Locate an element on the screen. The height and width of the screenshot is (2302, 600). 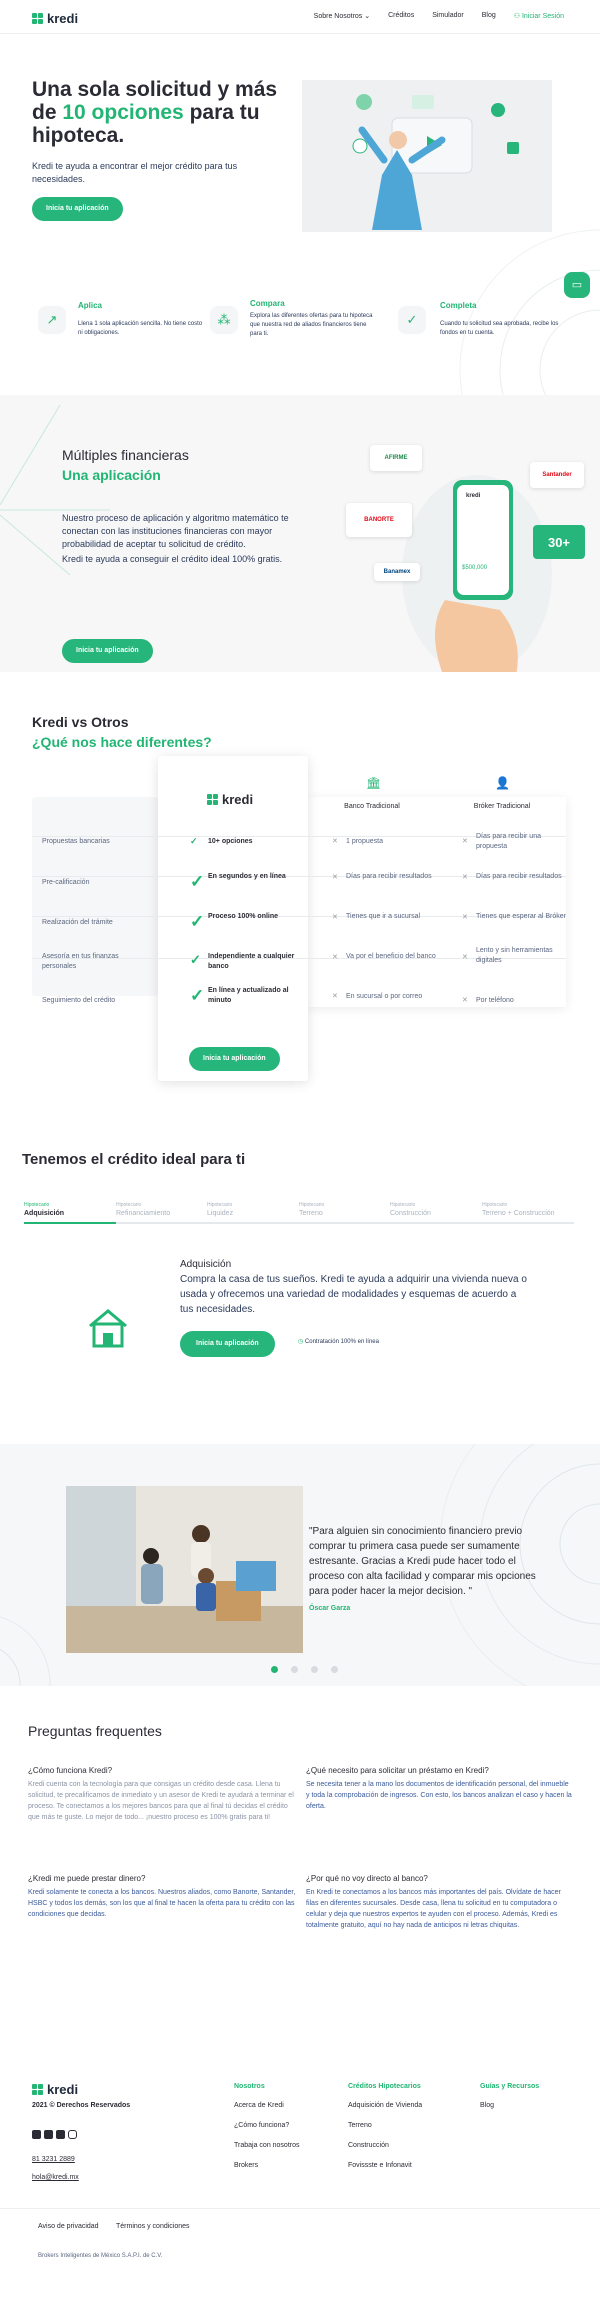
faq-question: ¿Por qué no voy directo al banco? is located at coordinates (367, 1878).